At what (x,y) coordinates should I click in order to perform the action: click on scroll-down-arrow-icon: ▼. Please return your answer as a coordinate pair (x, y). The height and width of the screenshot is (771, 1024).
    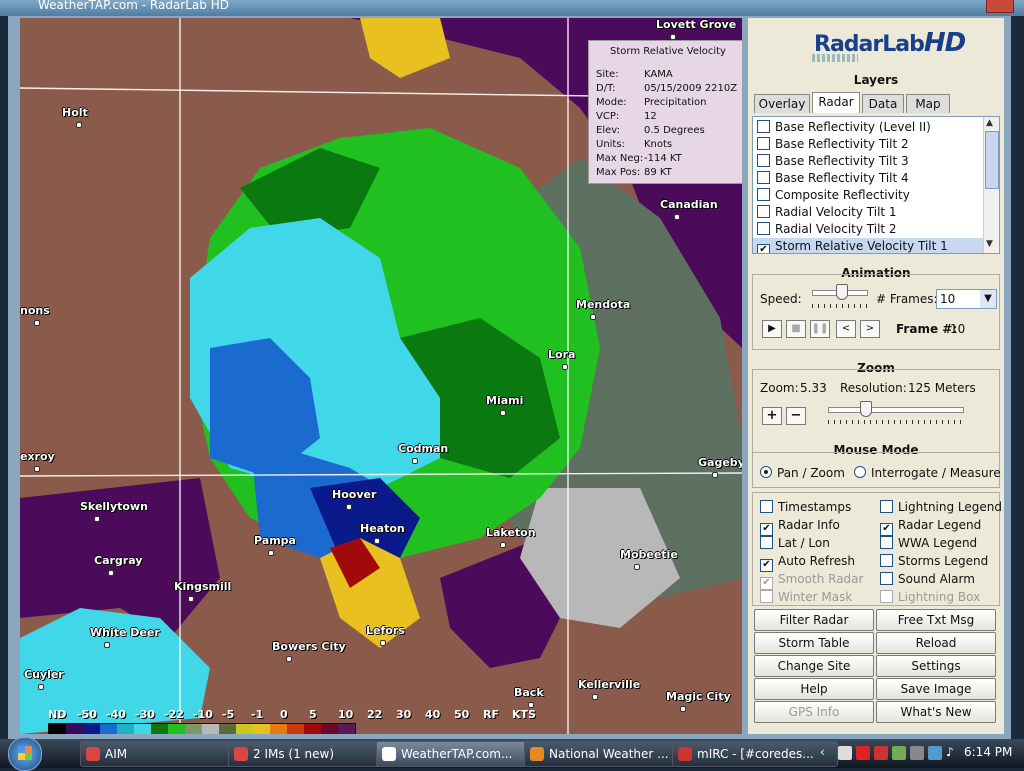
    Looking at the image, I should click on (989, 244).